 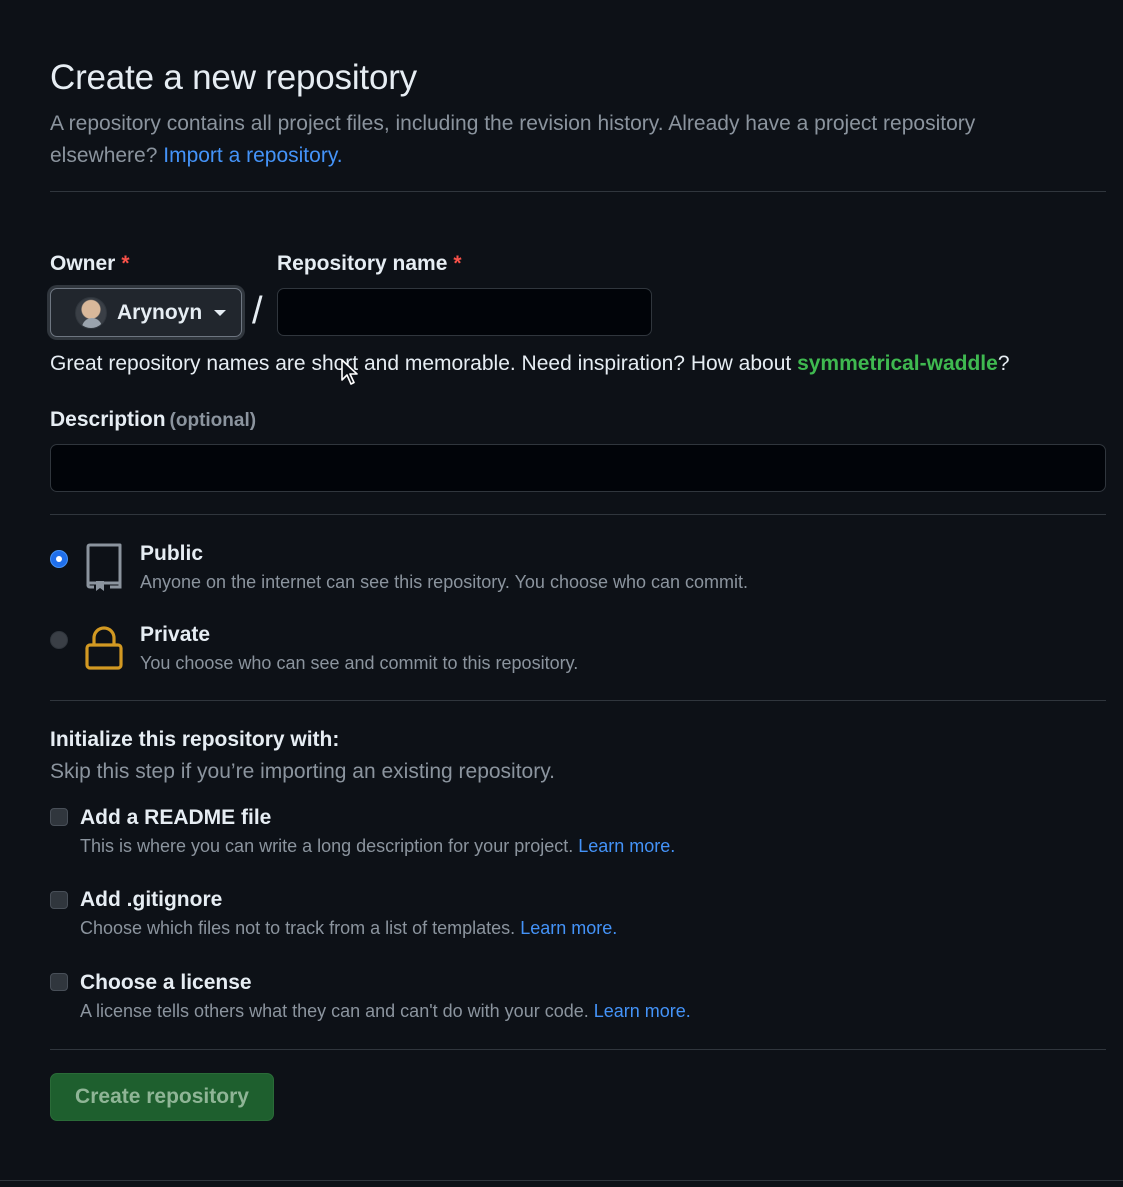 I want to click on import-repository-link: Import a repository., so click(x=252, y=155).